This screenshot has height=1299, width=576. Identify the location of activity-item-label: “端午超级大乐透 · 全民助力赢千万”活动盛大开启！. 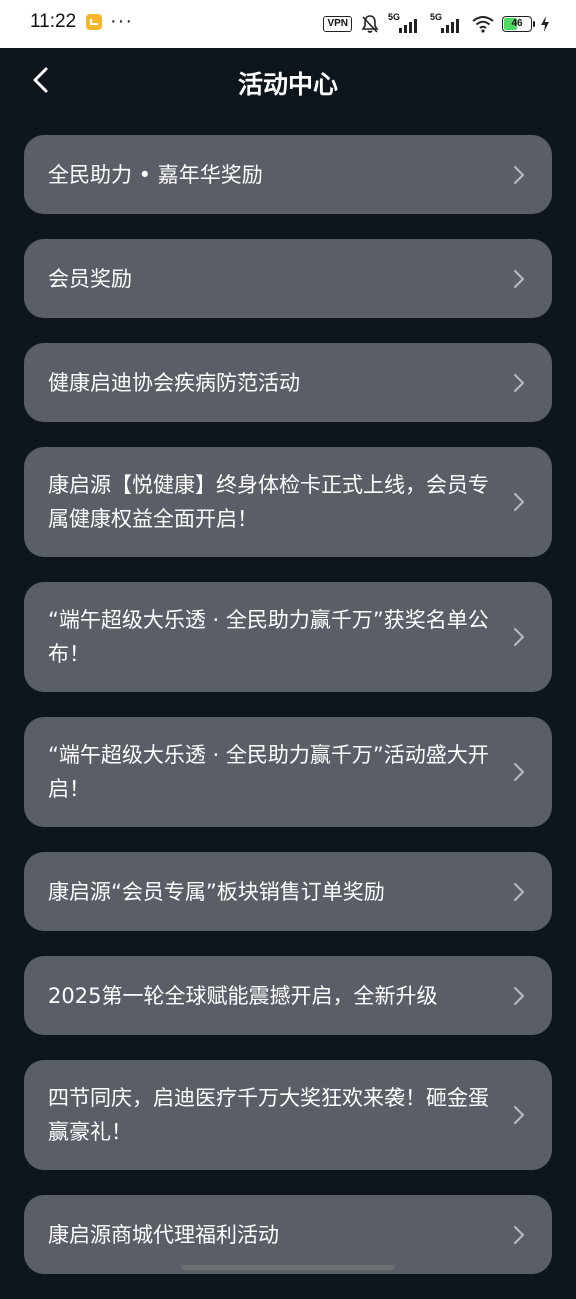
(268, 772).